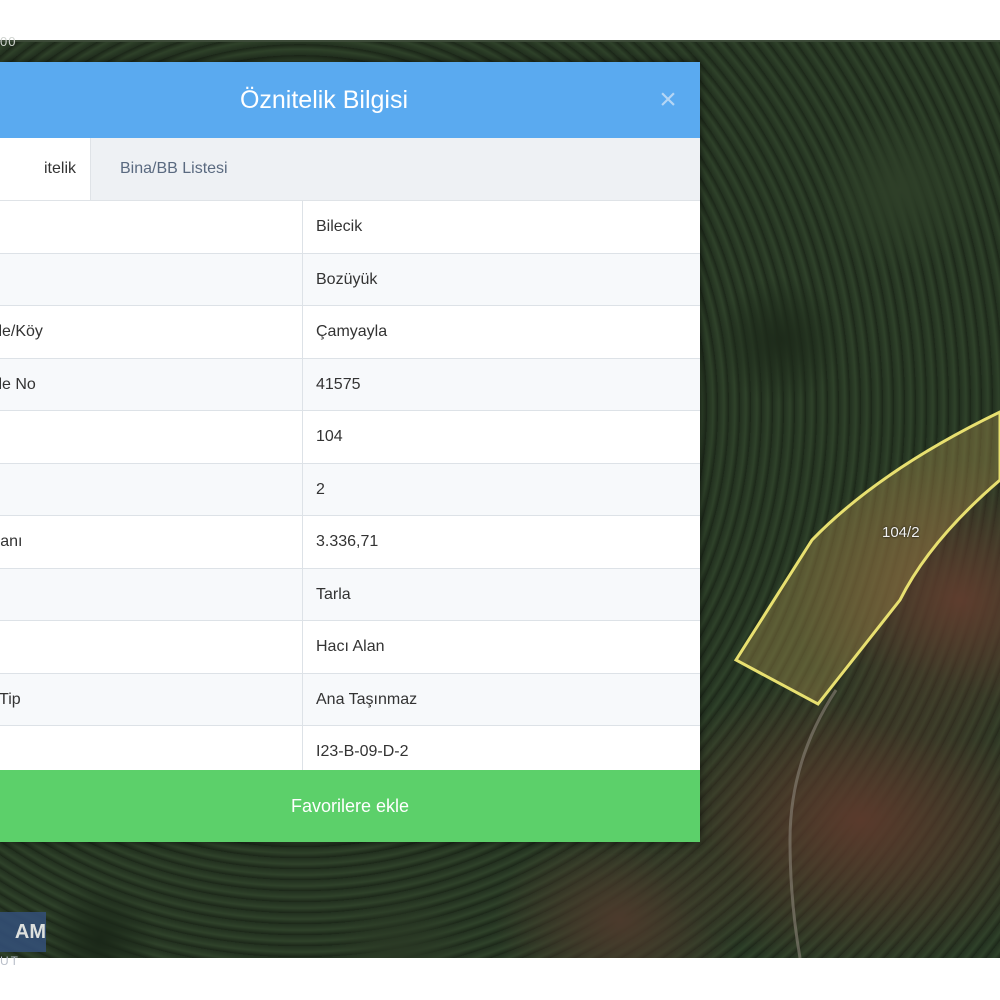 This screenshot has width=1000, height=1000. What do you see at coordinates (901, 532) in the screenshot?
I see `parcel-number-label: 104/2` at bounding box center [901, 532].